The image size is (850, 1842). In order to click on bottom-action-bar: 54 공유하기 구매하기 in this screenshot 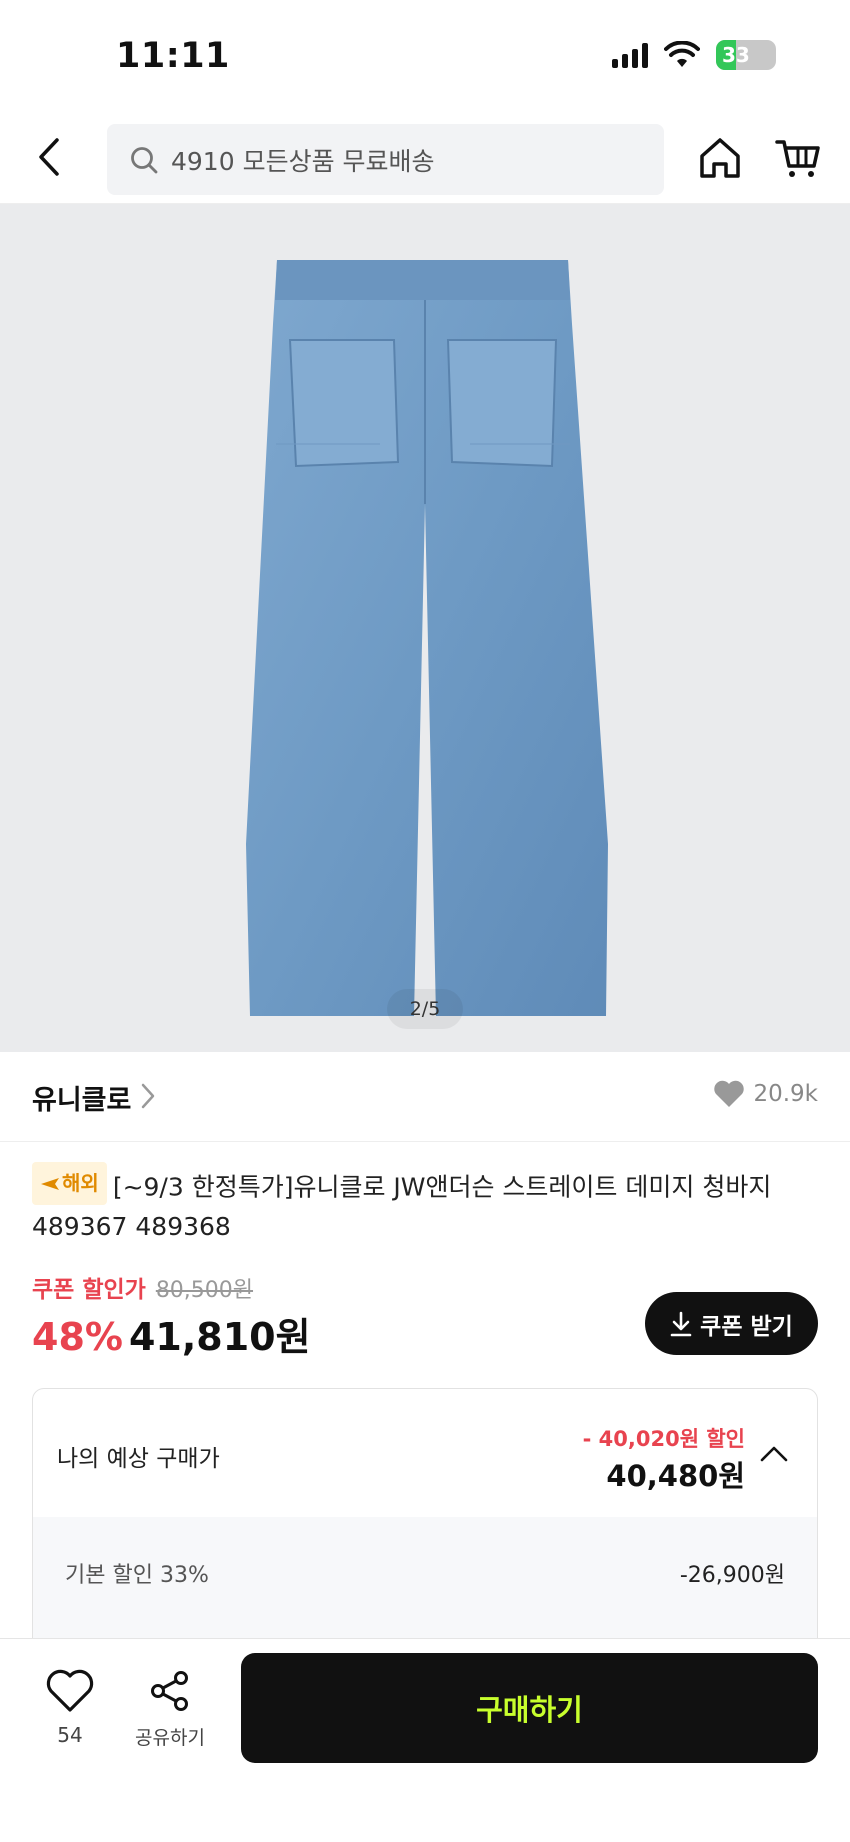, I will do `click(425, 1740)`.